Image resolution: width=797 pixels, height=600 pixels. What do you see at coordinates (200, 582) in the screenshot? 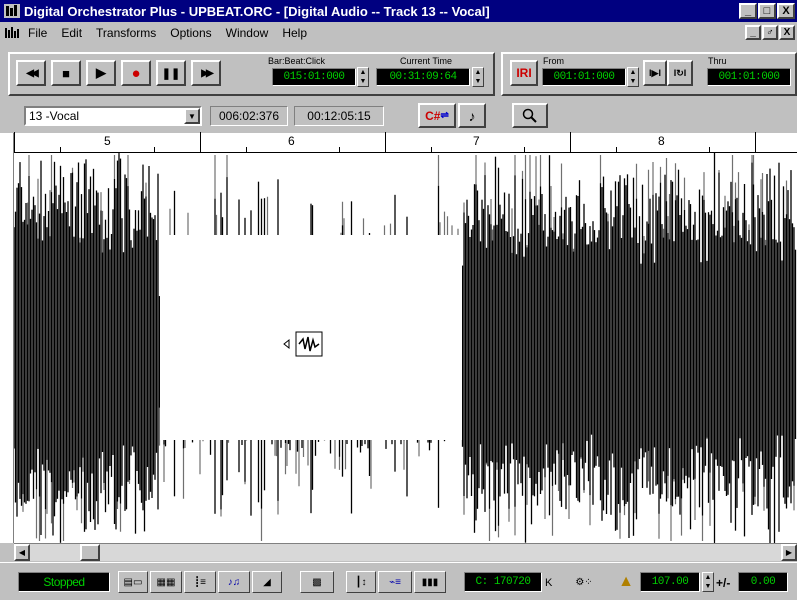
I see `view-staff-icon: ┋≡` at bounding box center [200, 582].